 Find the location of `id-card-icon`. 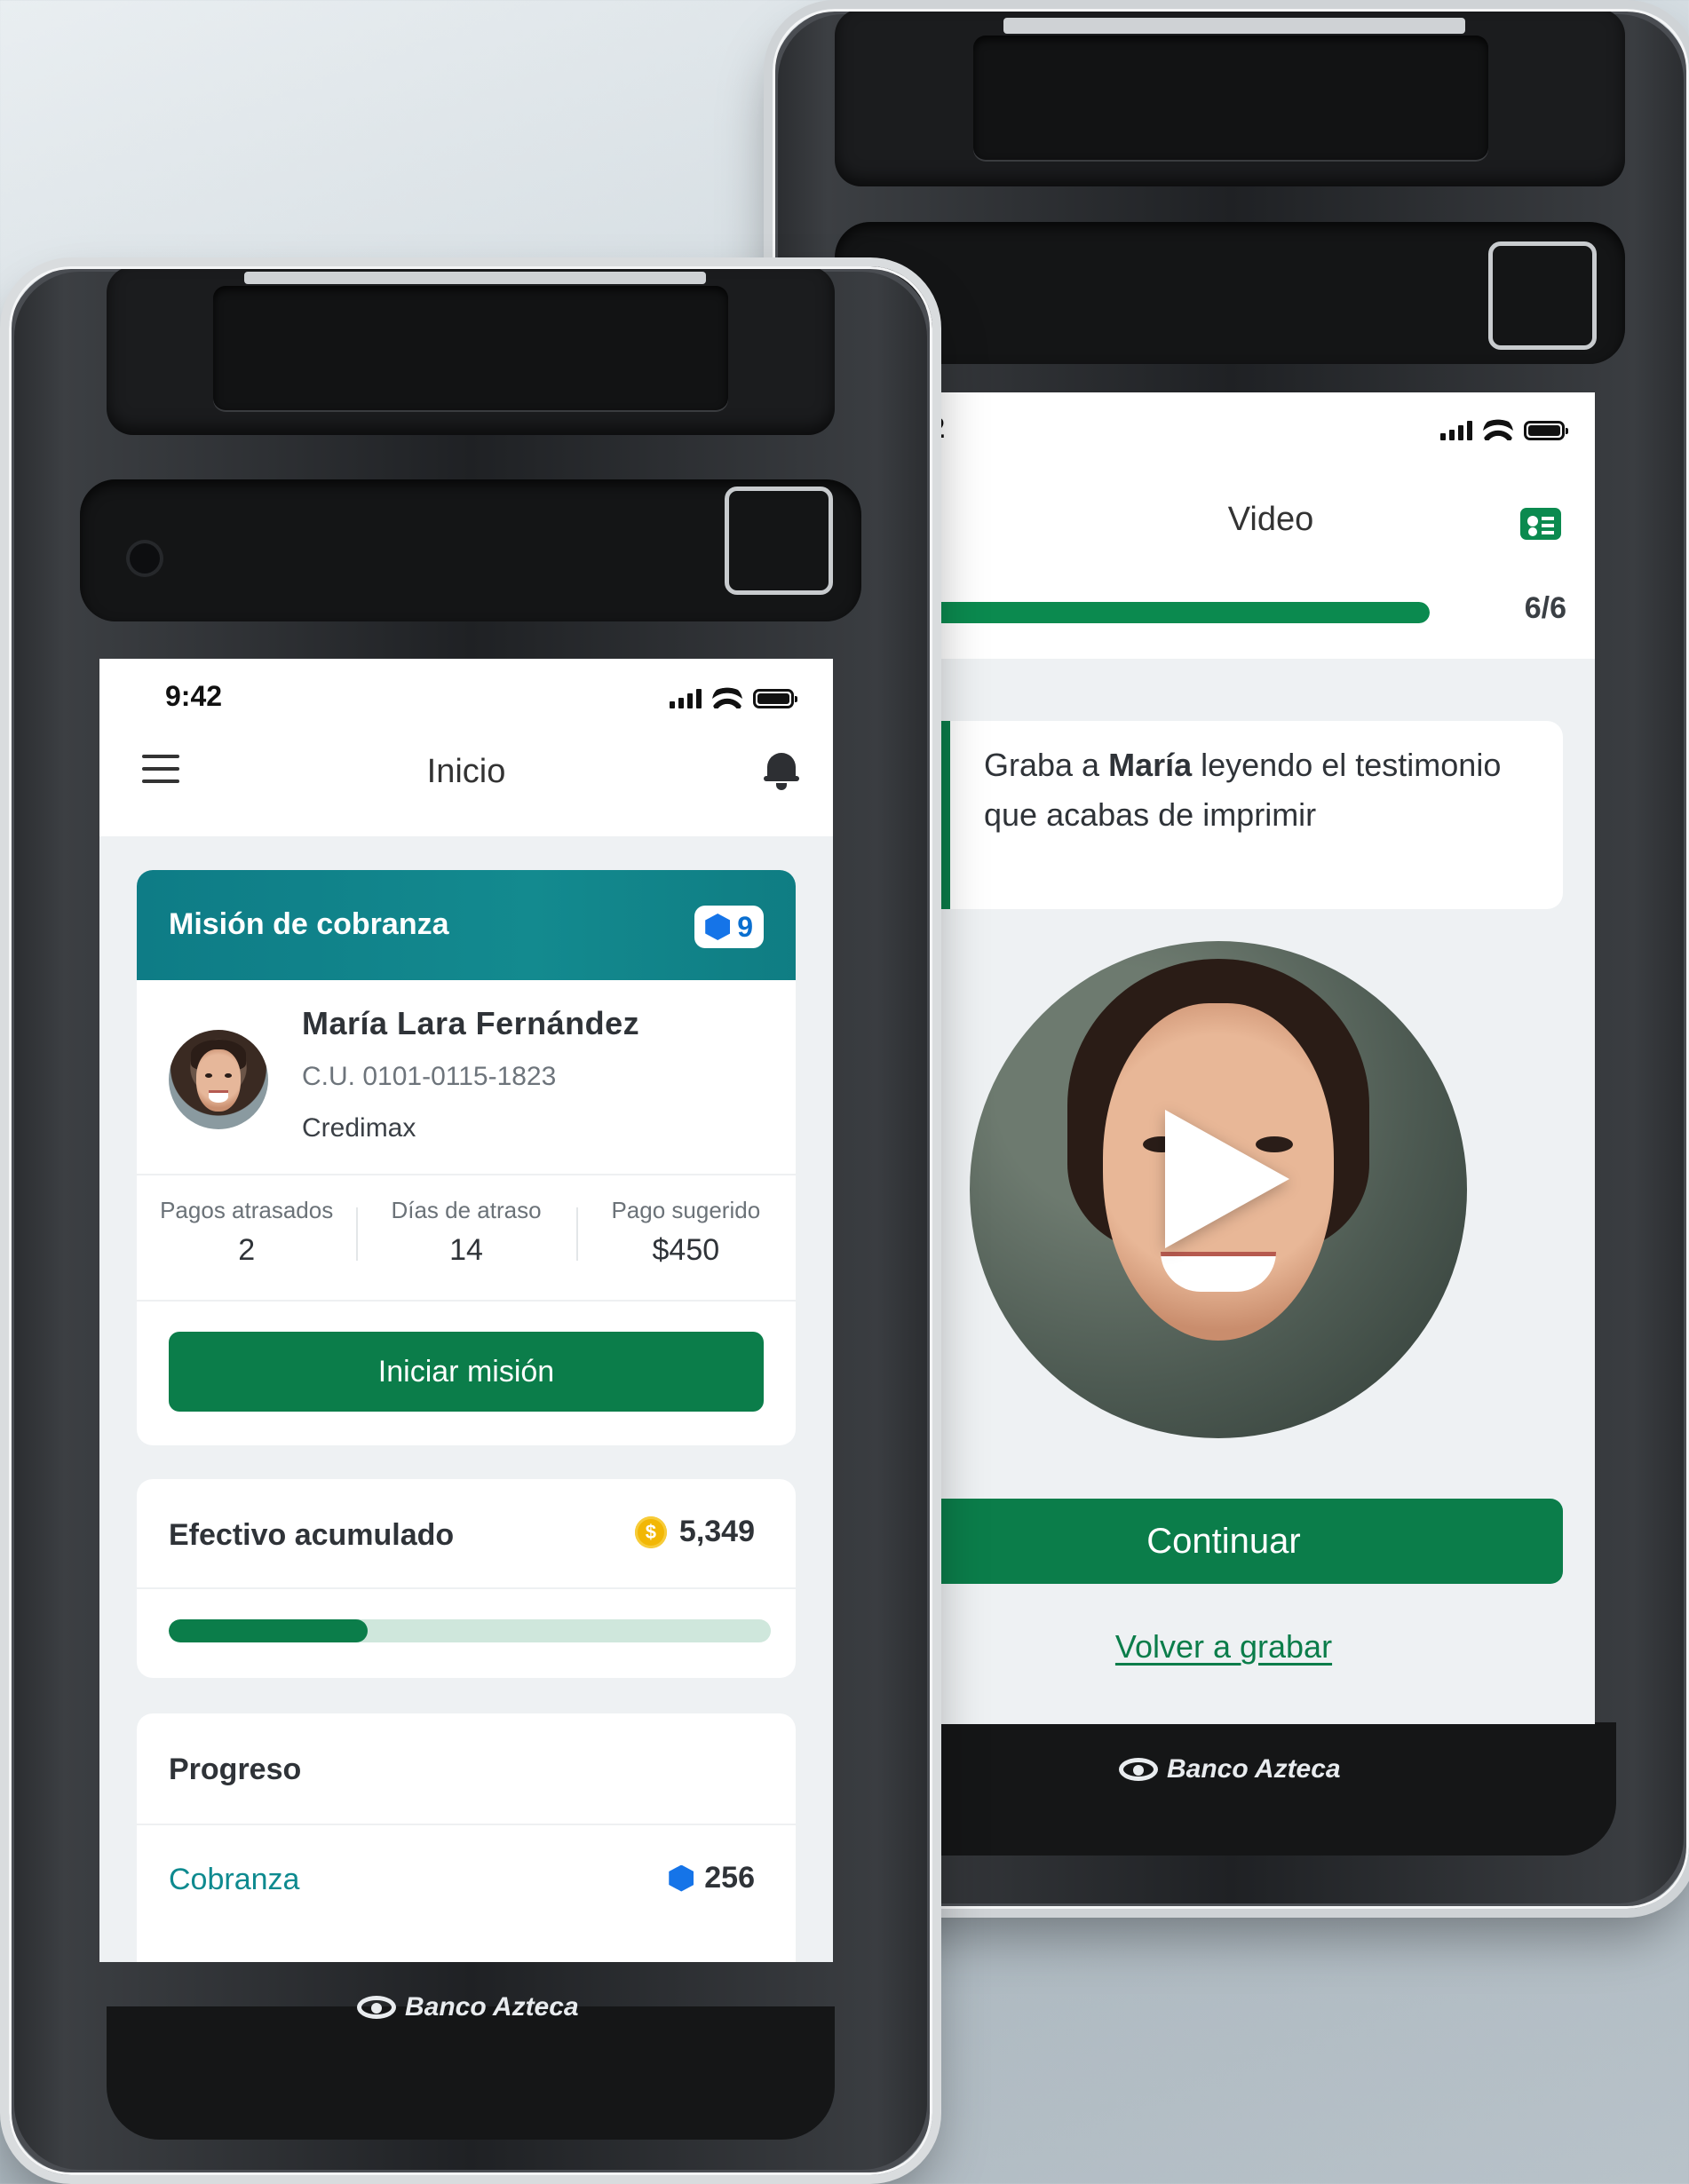

id-card-icon is located at coordinates (1540, 524).